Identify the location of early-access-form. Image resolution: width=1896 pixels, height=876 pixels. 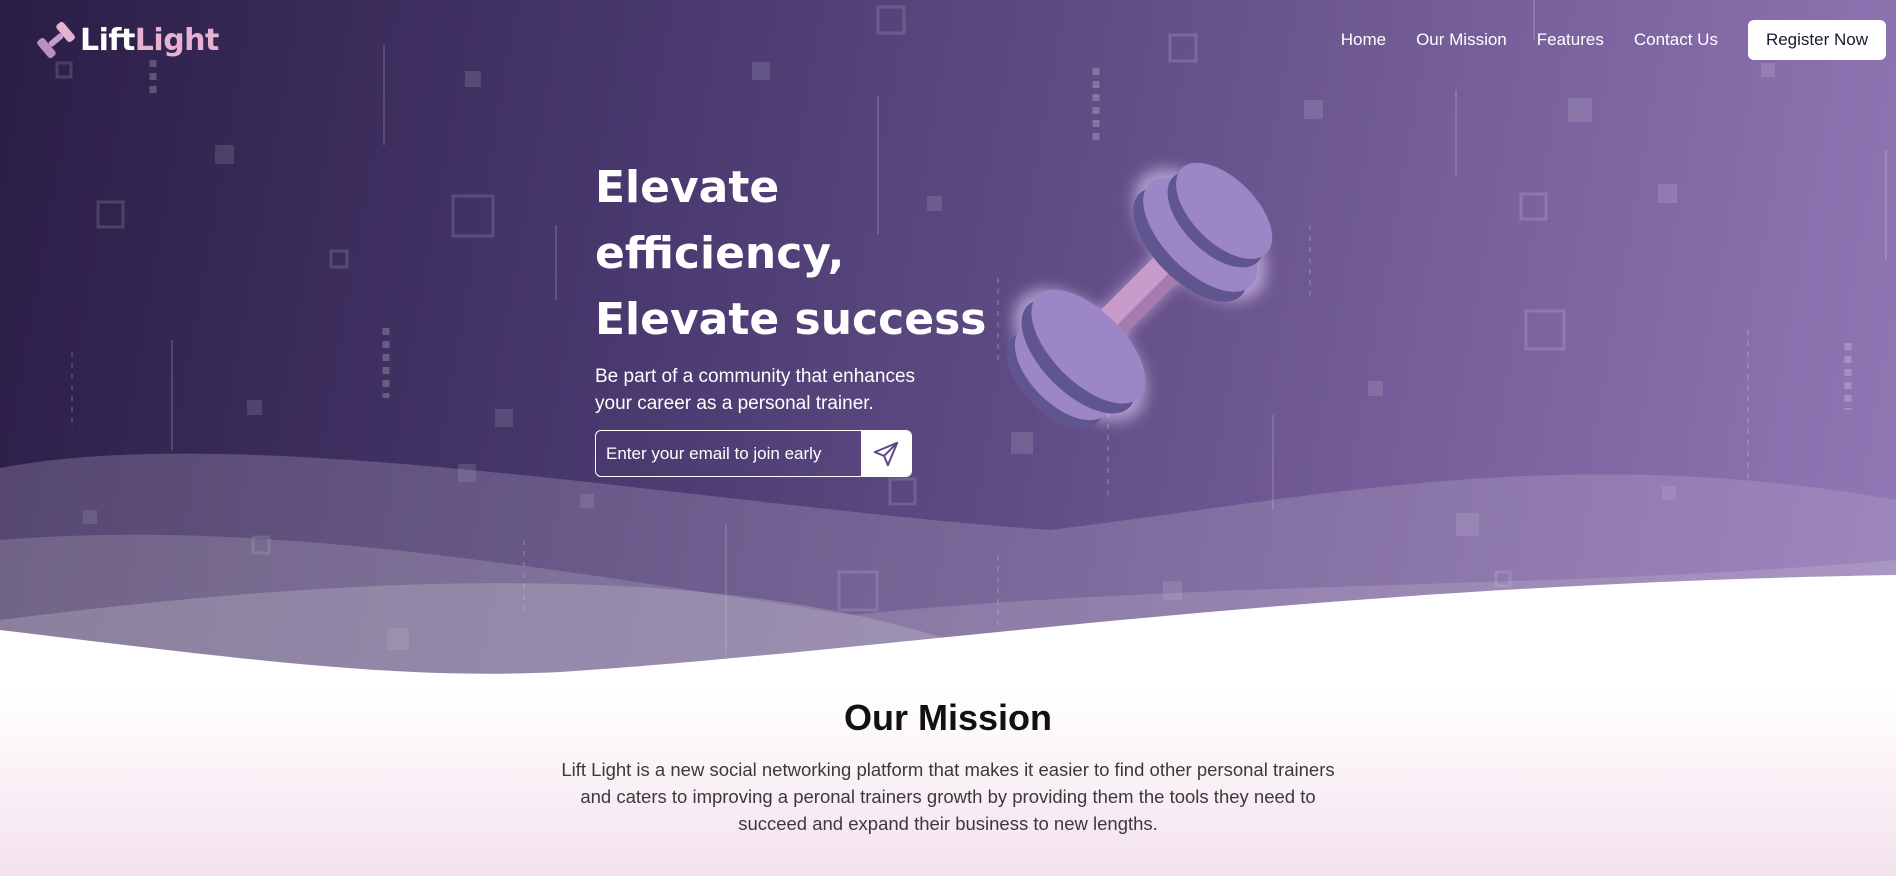
(753, 453).